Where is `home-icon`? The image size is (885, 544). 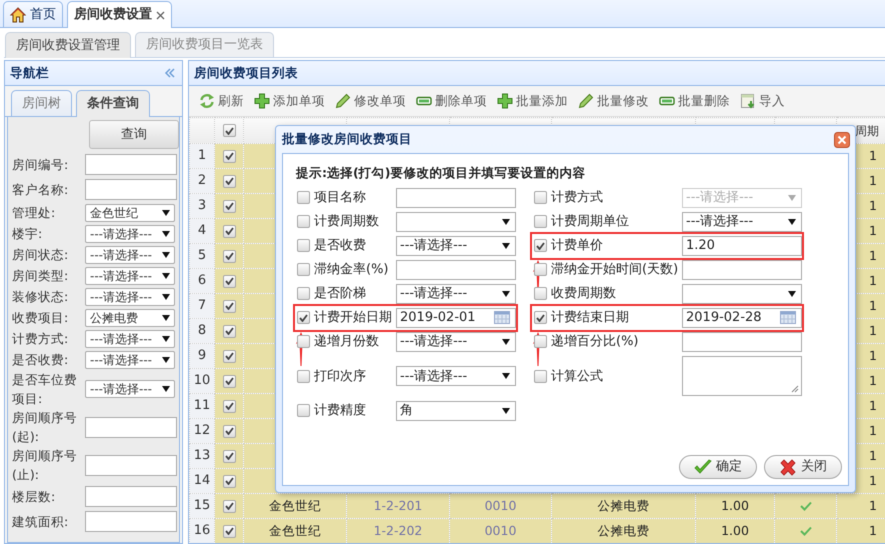 home-icon is located at coordinates (18, 14).